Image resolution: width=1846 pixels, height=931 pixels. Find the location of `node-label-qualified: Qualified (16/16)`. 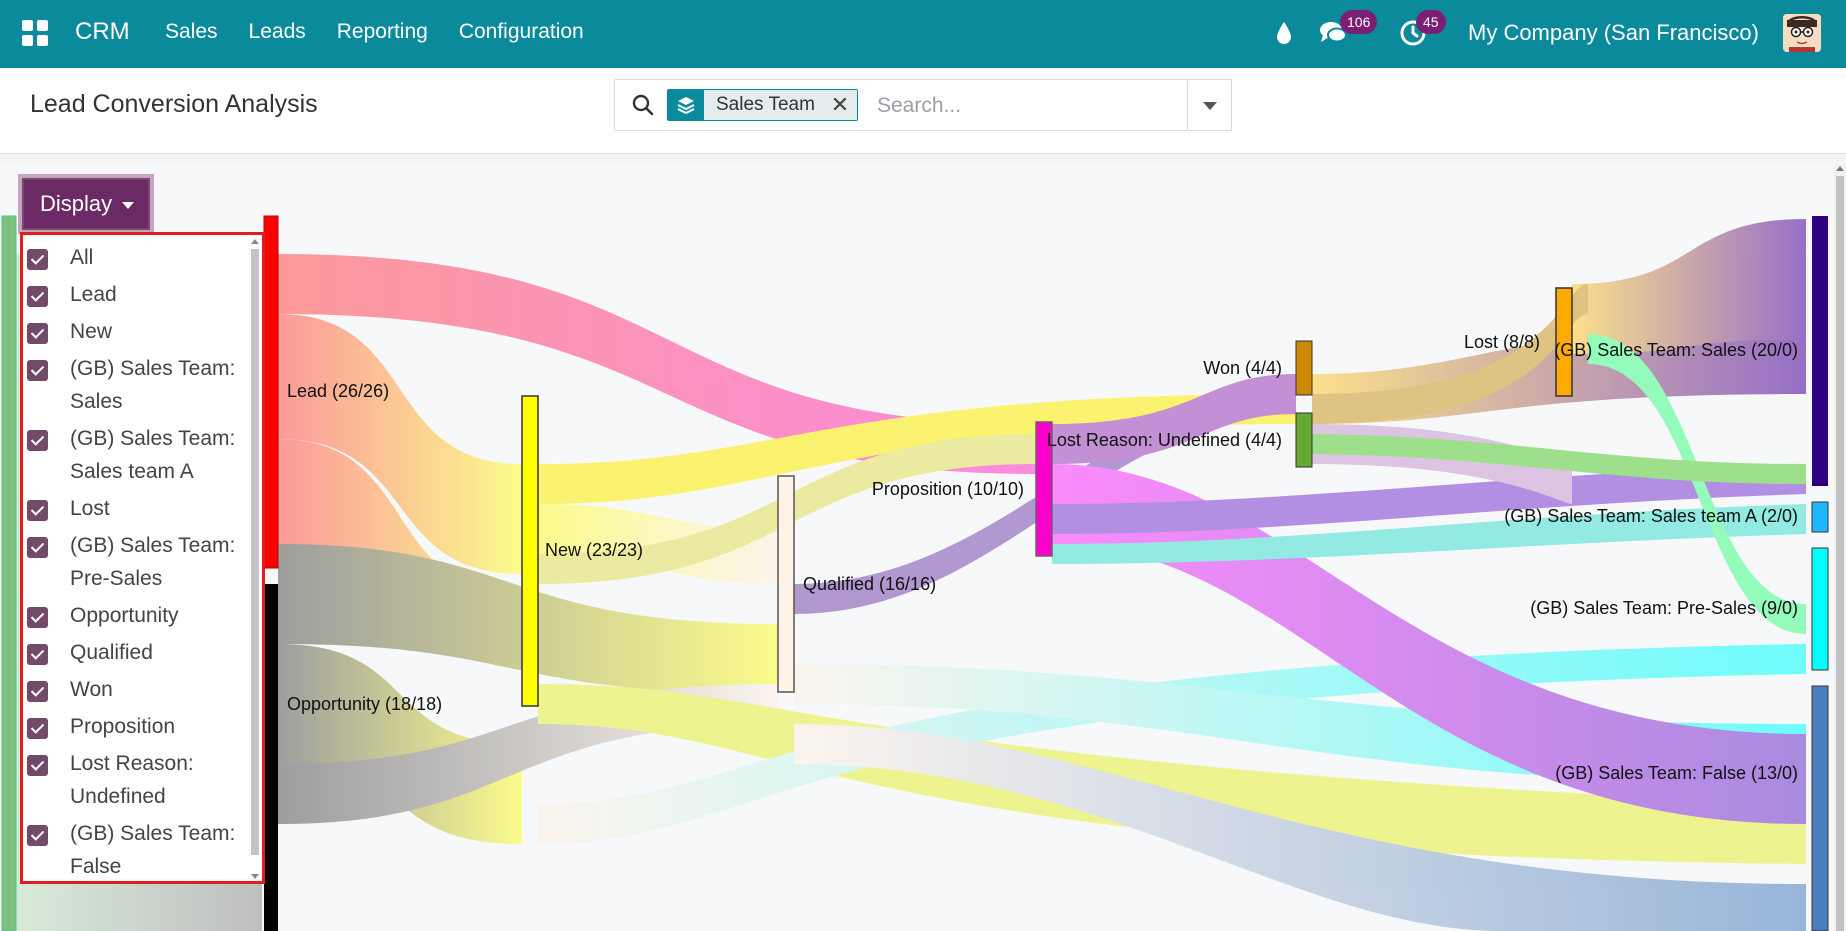

node-label-qualified: Qualified (16/16) is located at coordinates (869, 584).